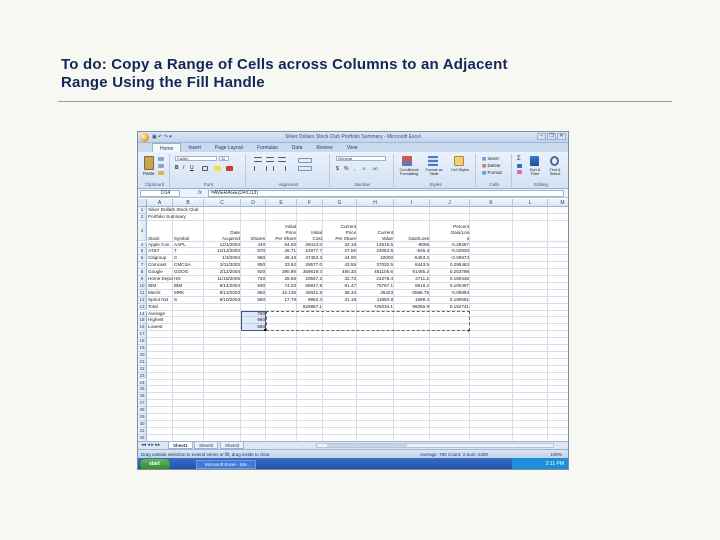  I want to click on clear-icon, so click(519, 172).